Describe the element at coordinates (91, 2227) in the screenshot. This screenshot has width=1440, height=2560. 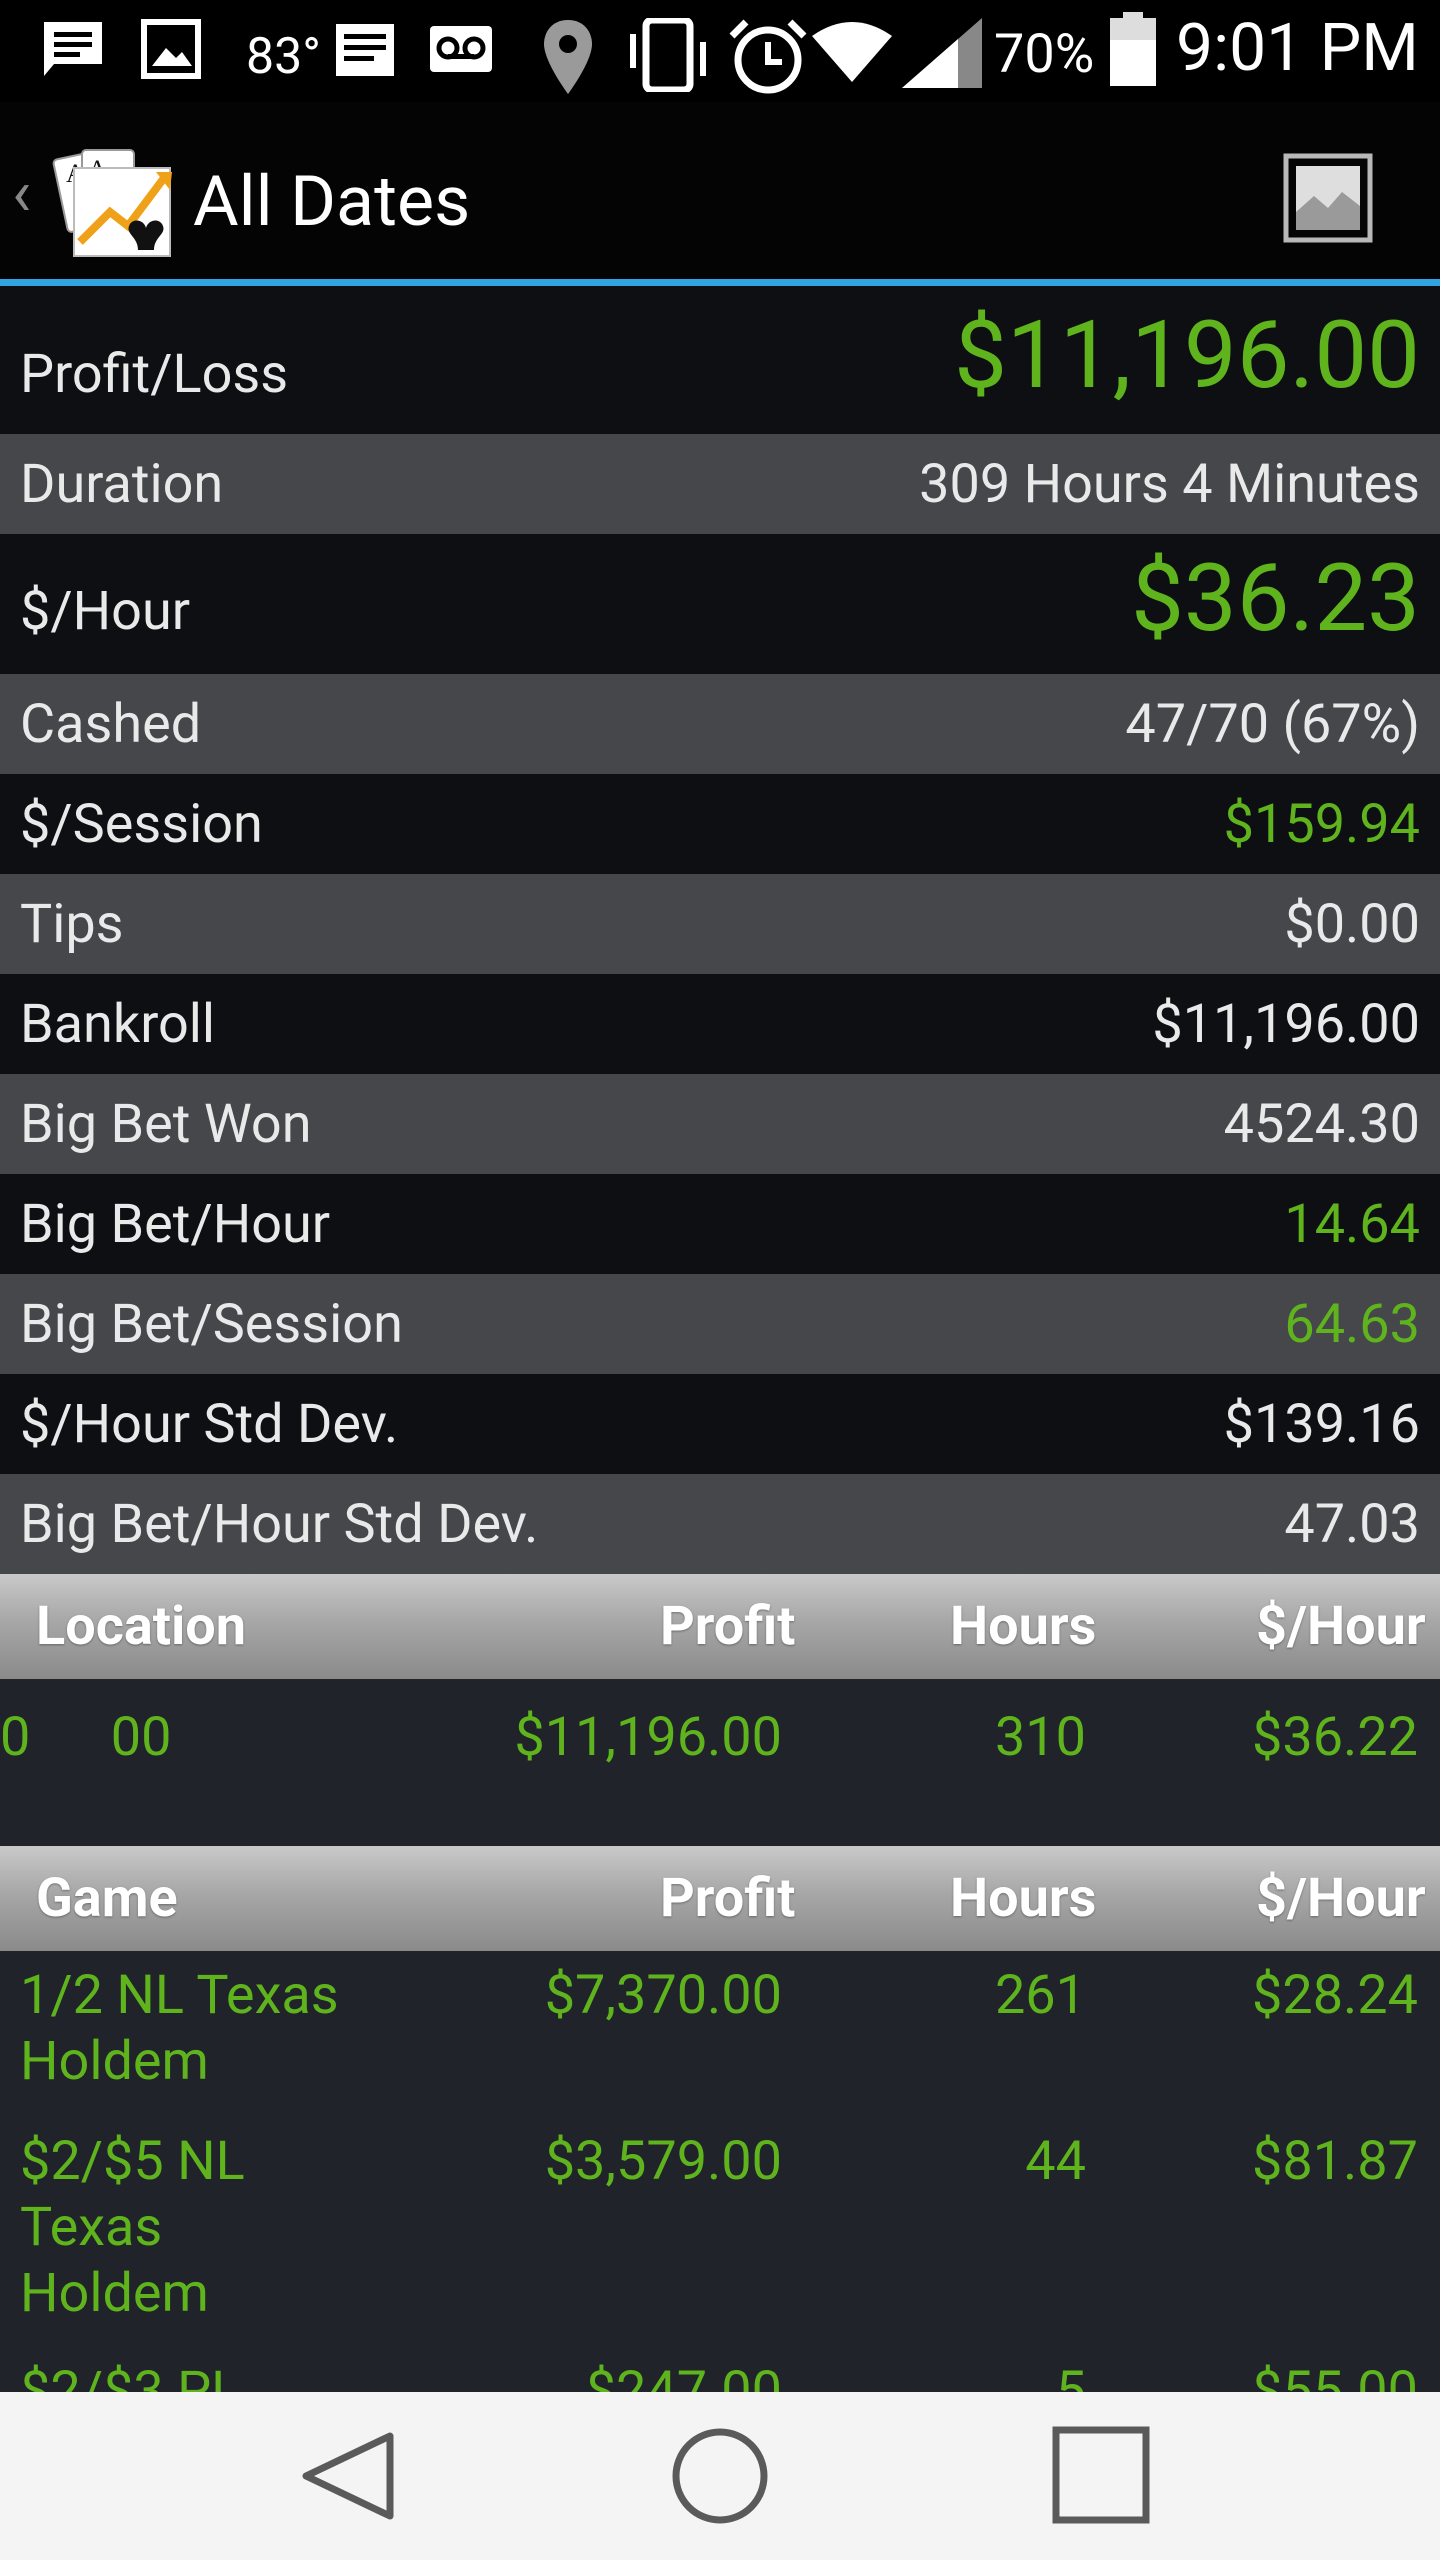
I see `game-cell-line2: Texas` at that location.